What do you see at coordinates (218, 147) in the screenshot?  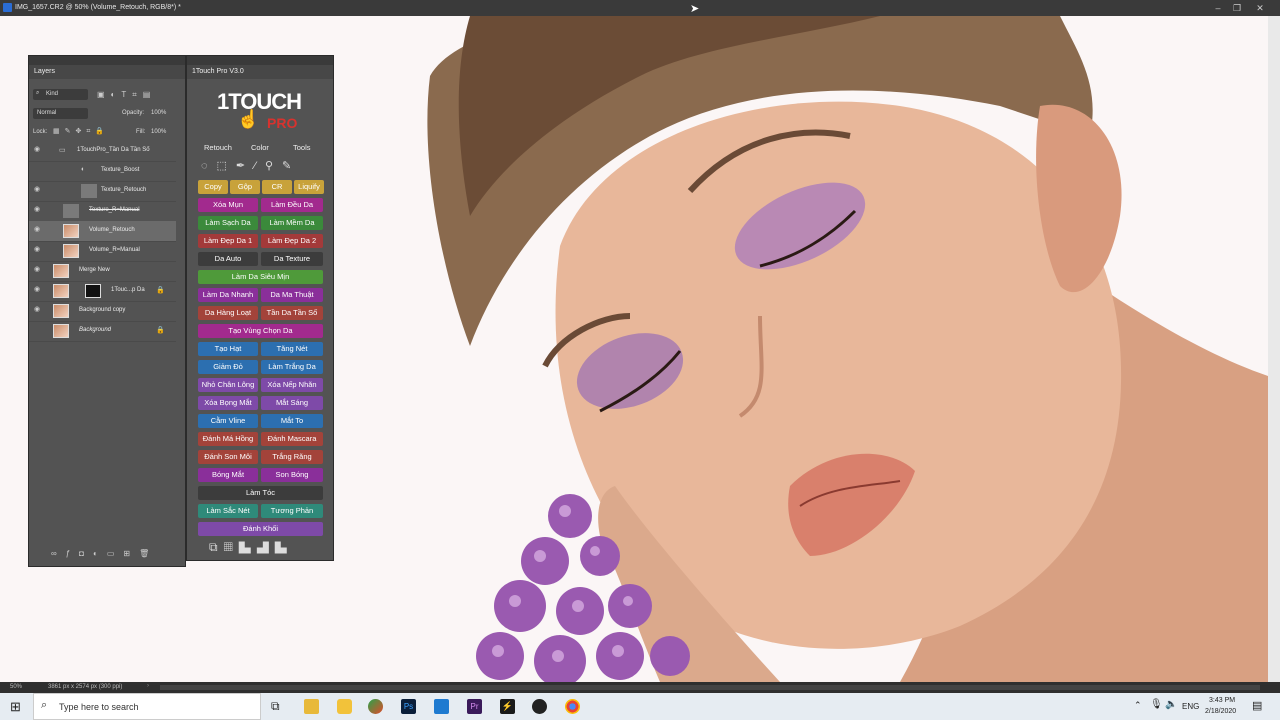 I see `tab-retouch: Retouch` at bounding box center [218, 147].